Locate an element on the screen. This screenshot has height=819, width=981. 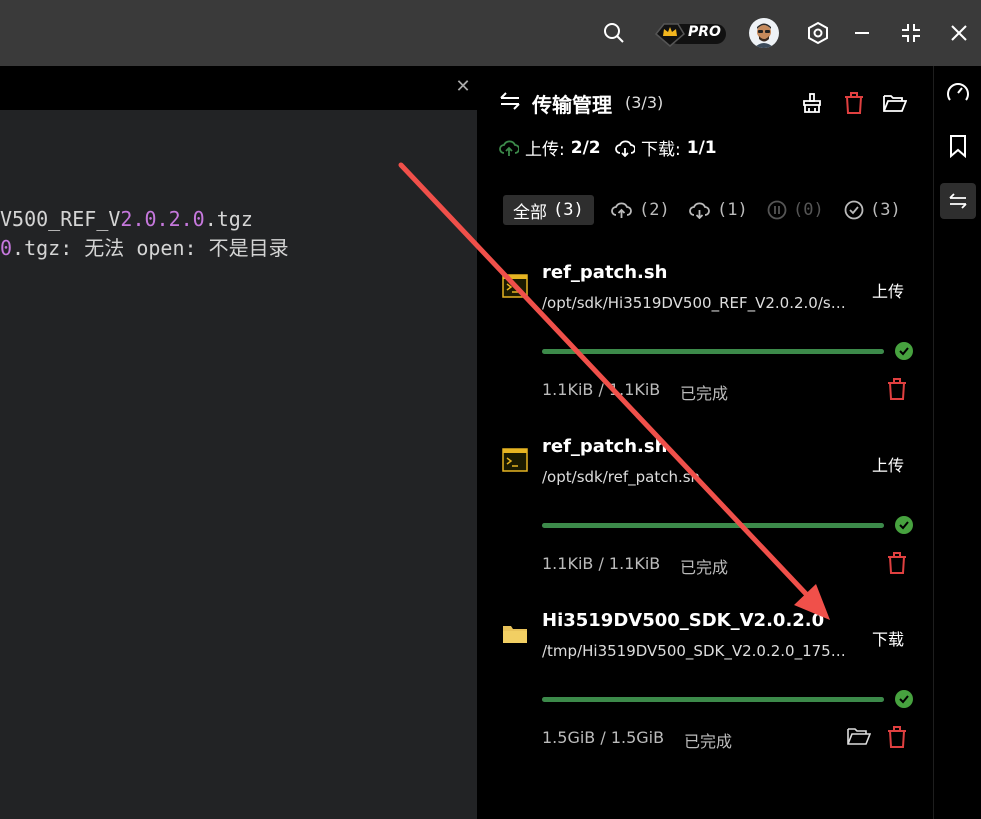
terminal-tab-bar is located at coordinates (238, 88).